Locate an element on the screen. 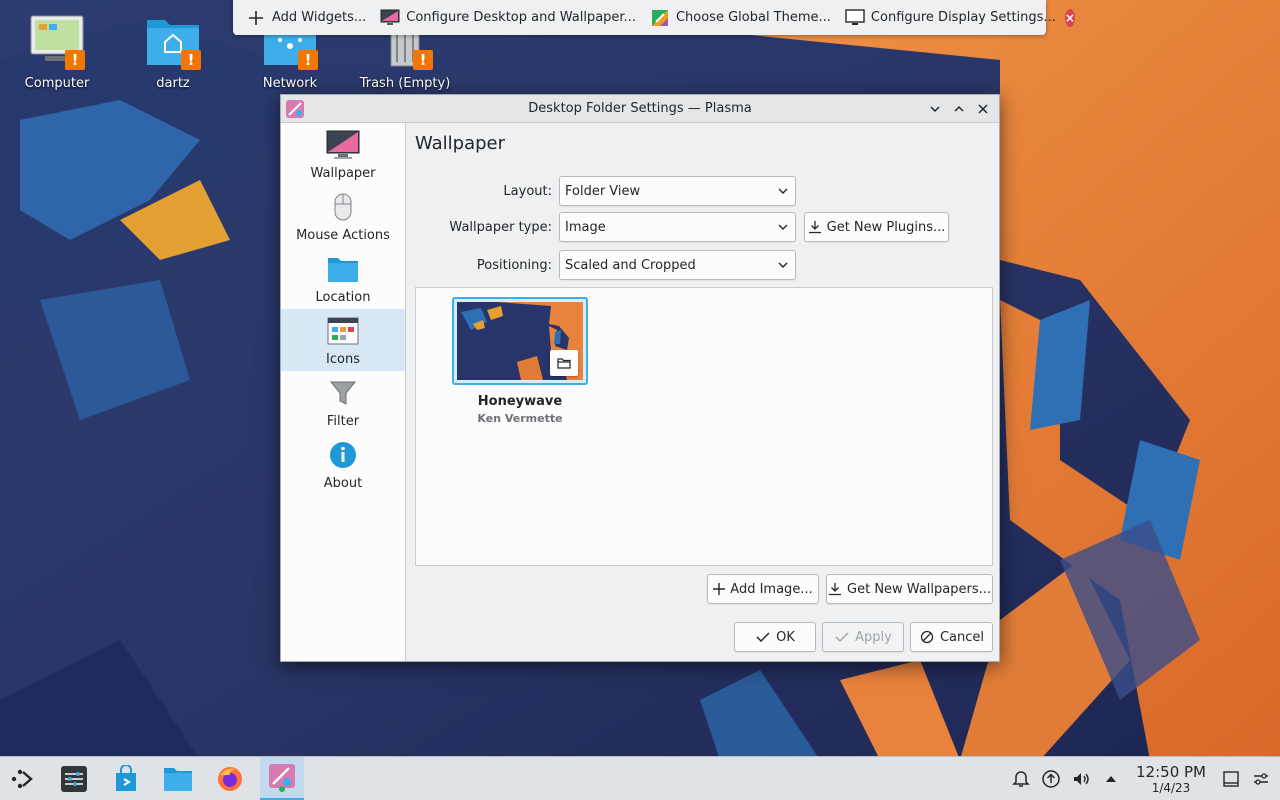 The width and height of the screenshot is (1280, 800). desktop-icon-label: Trash (Empty) is located at coordinates (405, 83).